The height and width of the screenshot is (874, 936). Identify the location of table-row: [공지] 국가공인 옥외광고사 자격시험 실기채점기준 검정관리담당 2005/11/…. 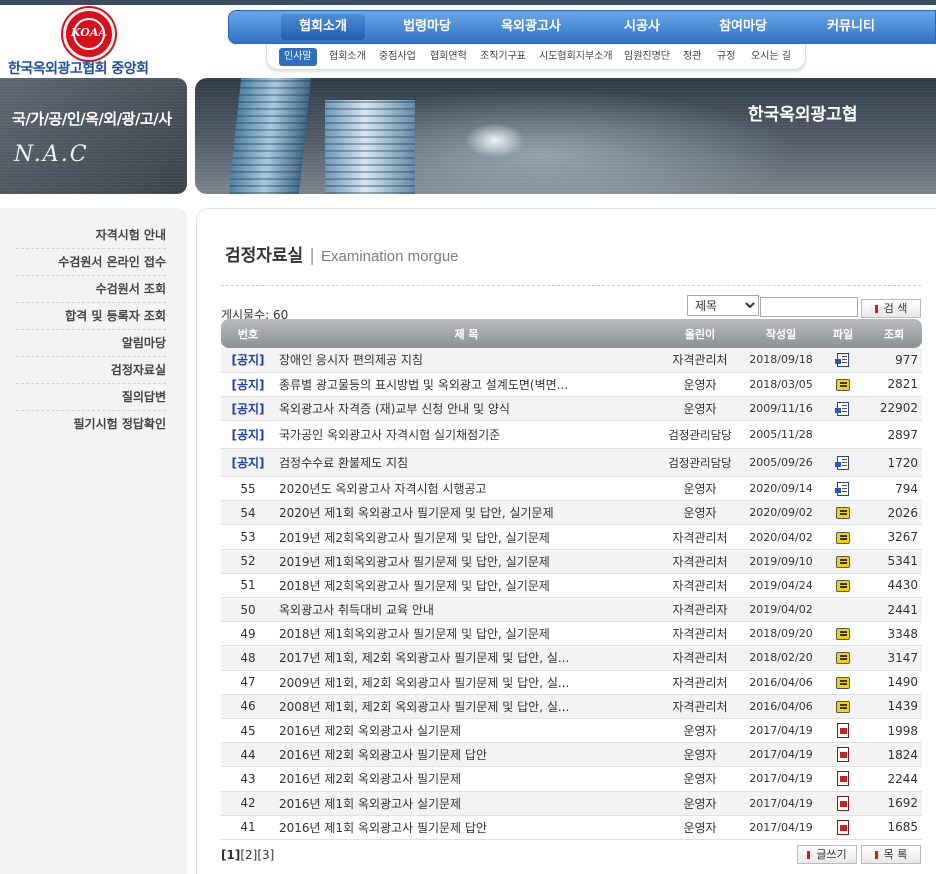
(571, 435).